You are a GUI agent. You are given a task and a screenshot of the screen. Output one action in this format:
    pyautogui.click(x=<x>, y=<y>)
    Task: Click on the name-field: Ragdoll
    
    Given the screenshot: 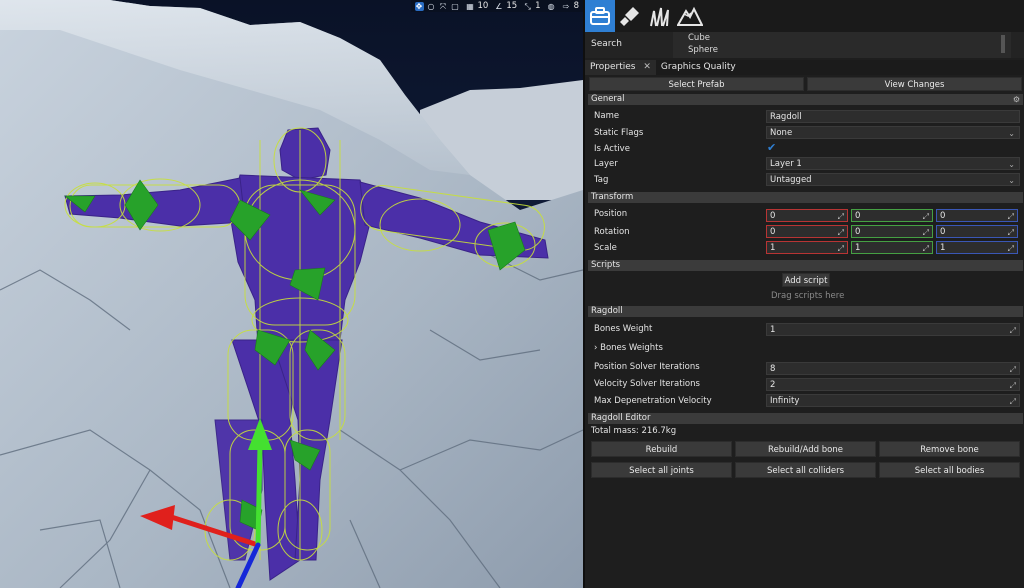 What is the action you would take?
    pyautogui.click(x=893, y=116)
    